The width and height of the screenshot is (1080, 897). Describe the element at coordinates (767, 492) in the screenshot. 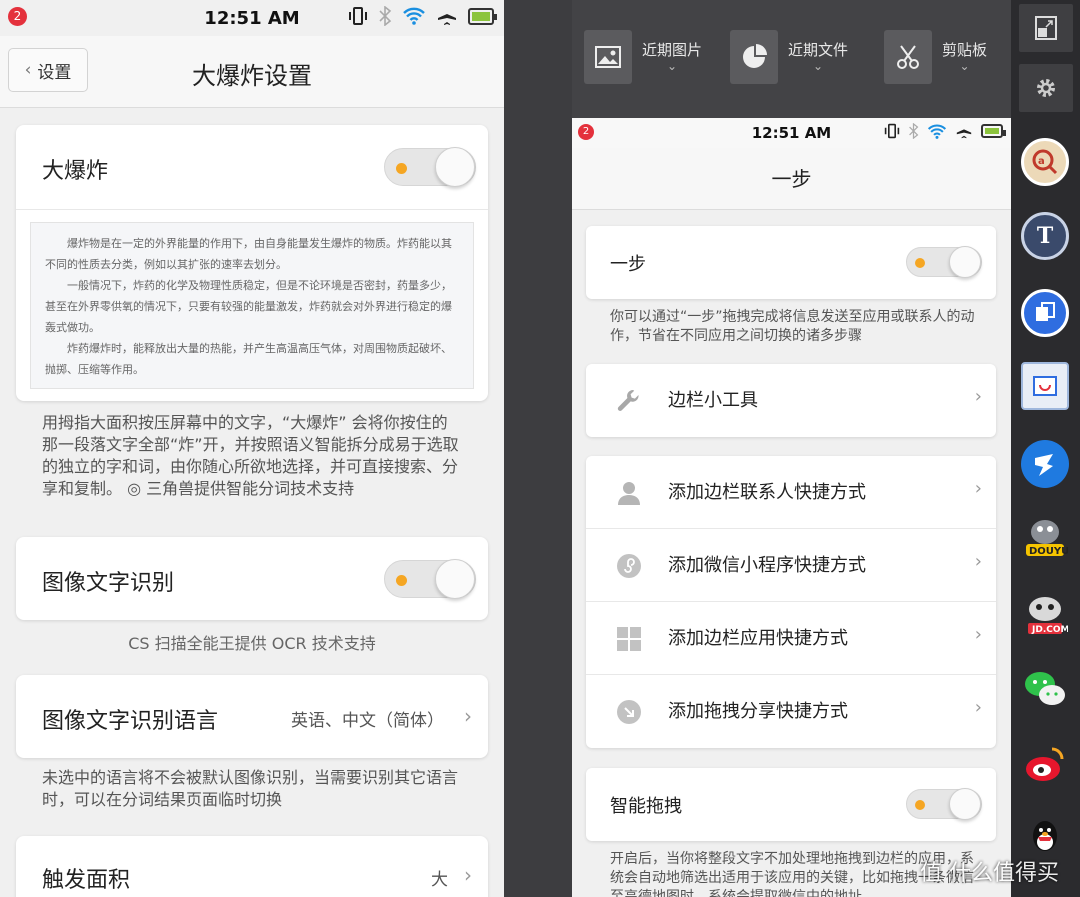

I see `shortcut-label: 添加边栏联系人快捷方式` at that location.